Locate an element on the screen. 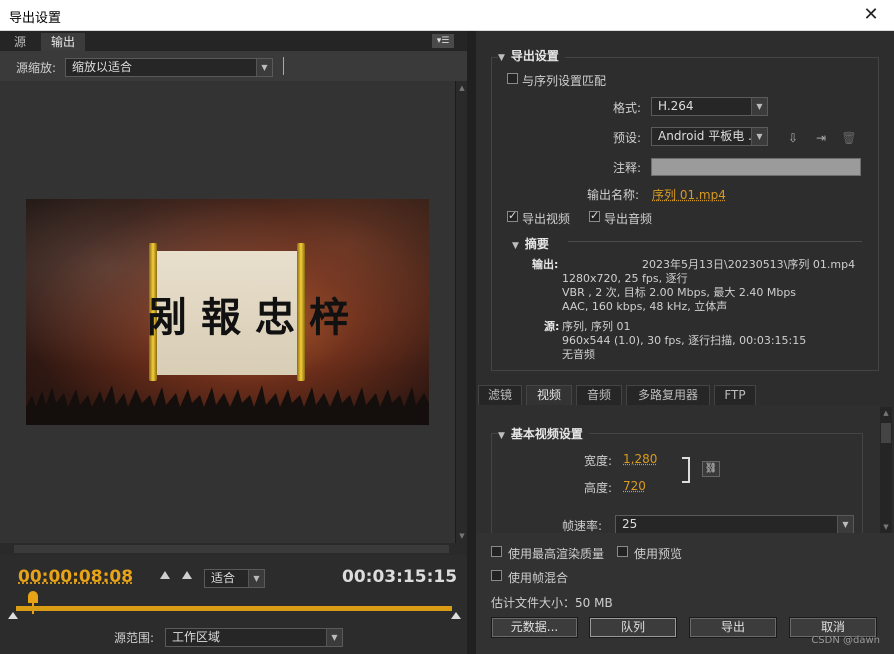 Image resolution: width=894 pixels, height=654 pixels. framerate-dropdown: 25 ▼ is located at coordinates (734, 524).